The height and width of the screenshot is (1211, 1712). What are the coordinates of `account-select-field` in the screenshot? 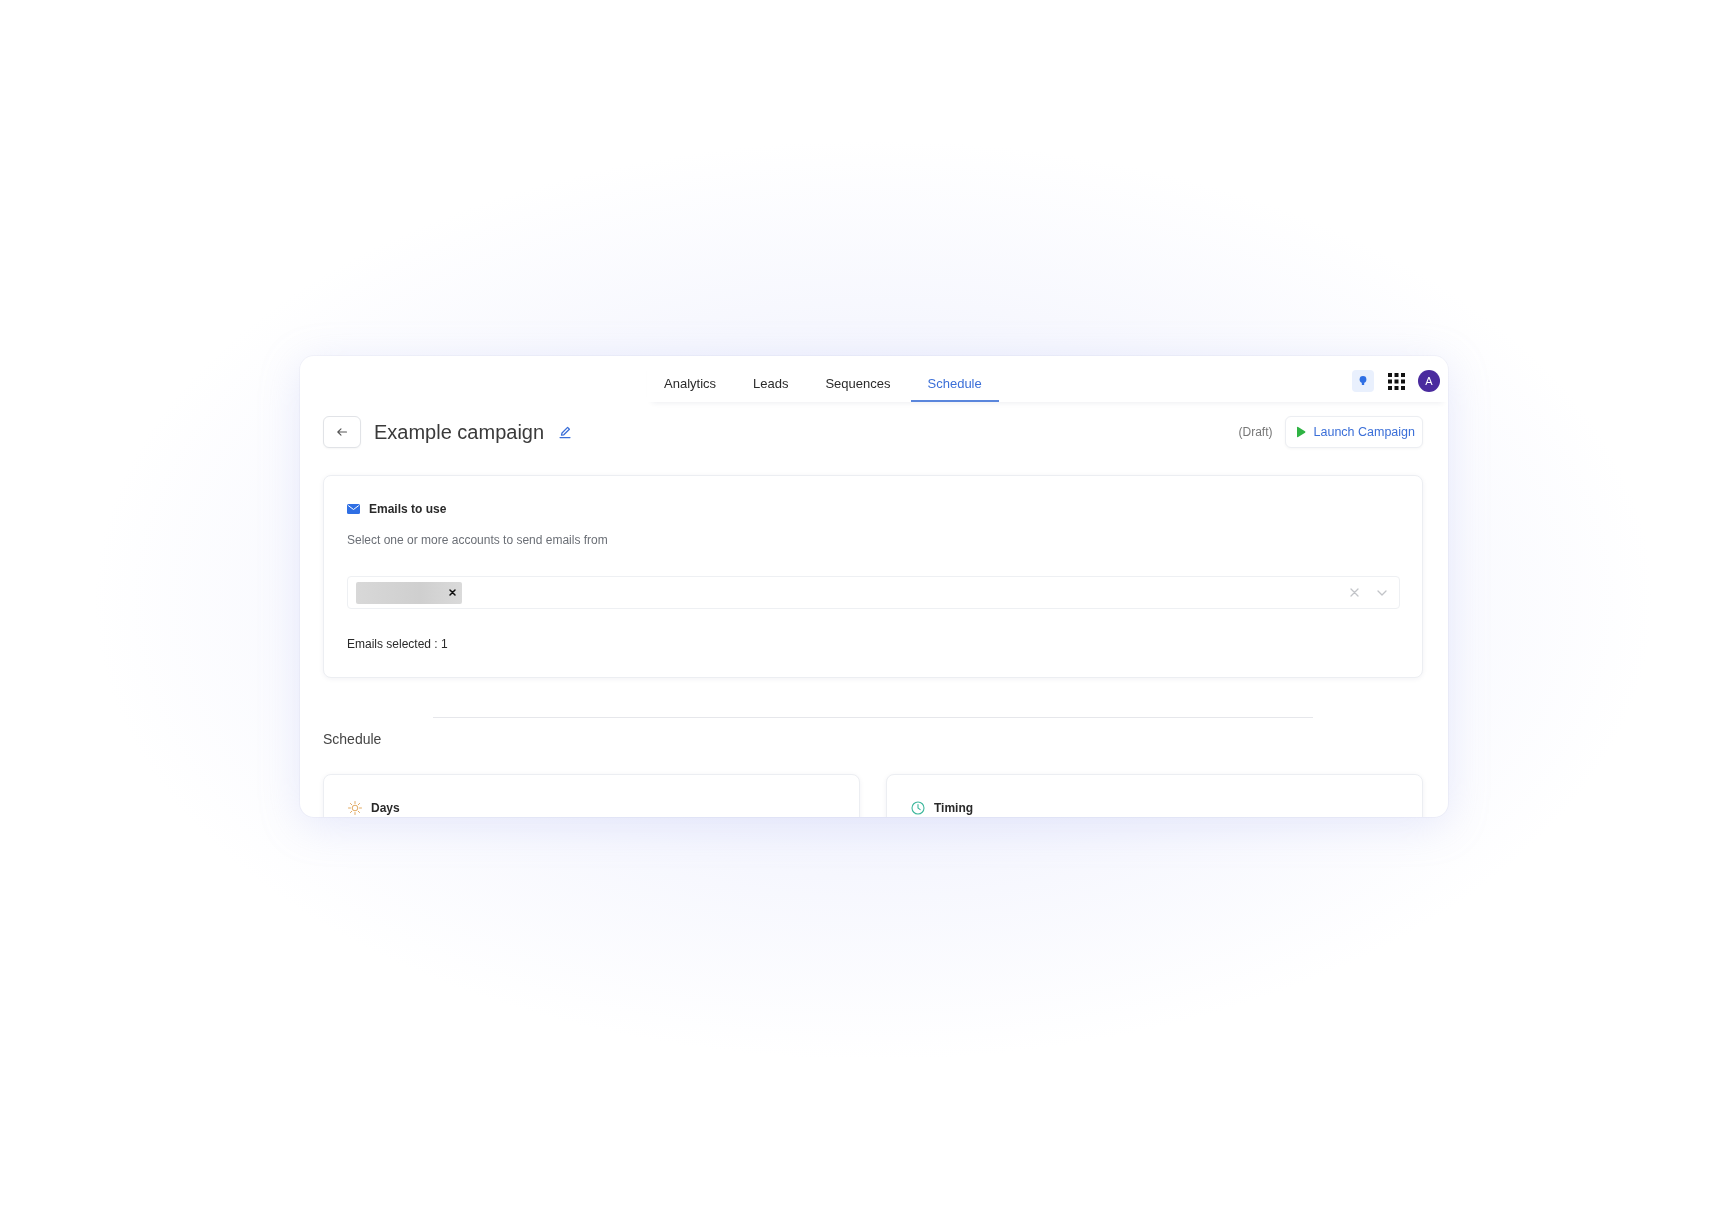 It's located at (873, 592).